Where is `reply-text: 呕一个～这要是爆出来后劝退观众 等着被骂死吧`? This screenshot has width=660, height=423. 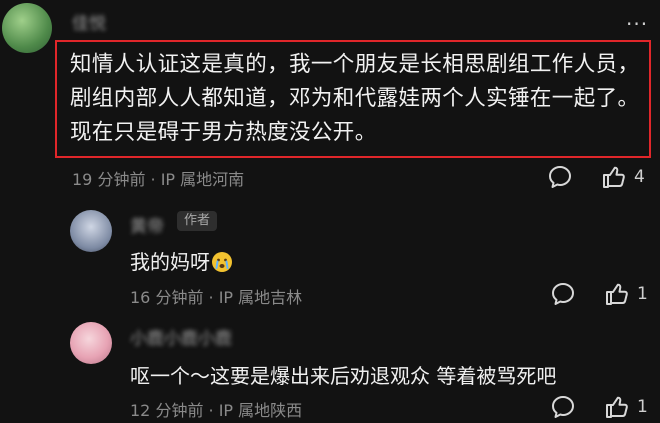
reply-text: 呕一个～这要是爆出来后劝退观众 等着被骂死吧 is located at coordinates (343, 376).